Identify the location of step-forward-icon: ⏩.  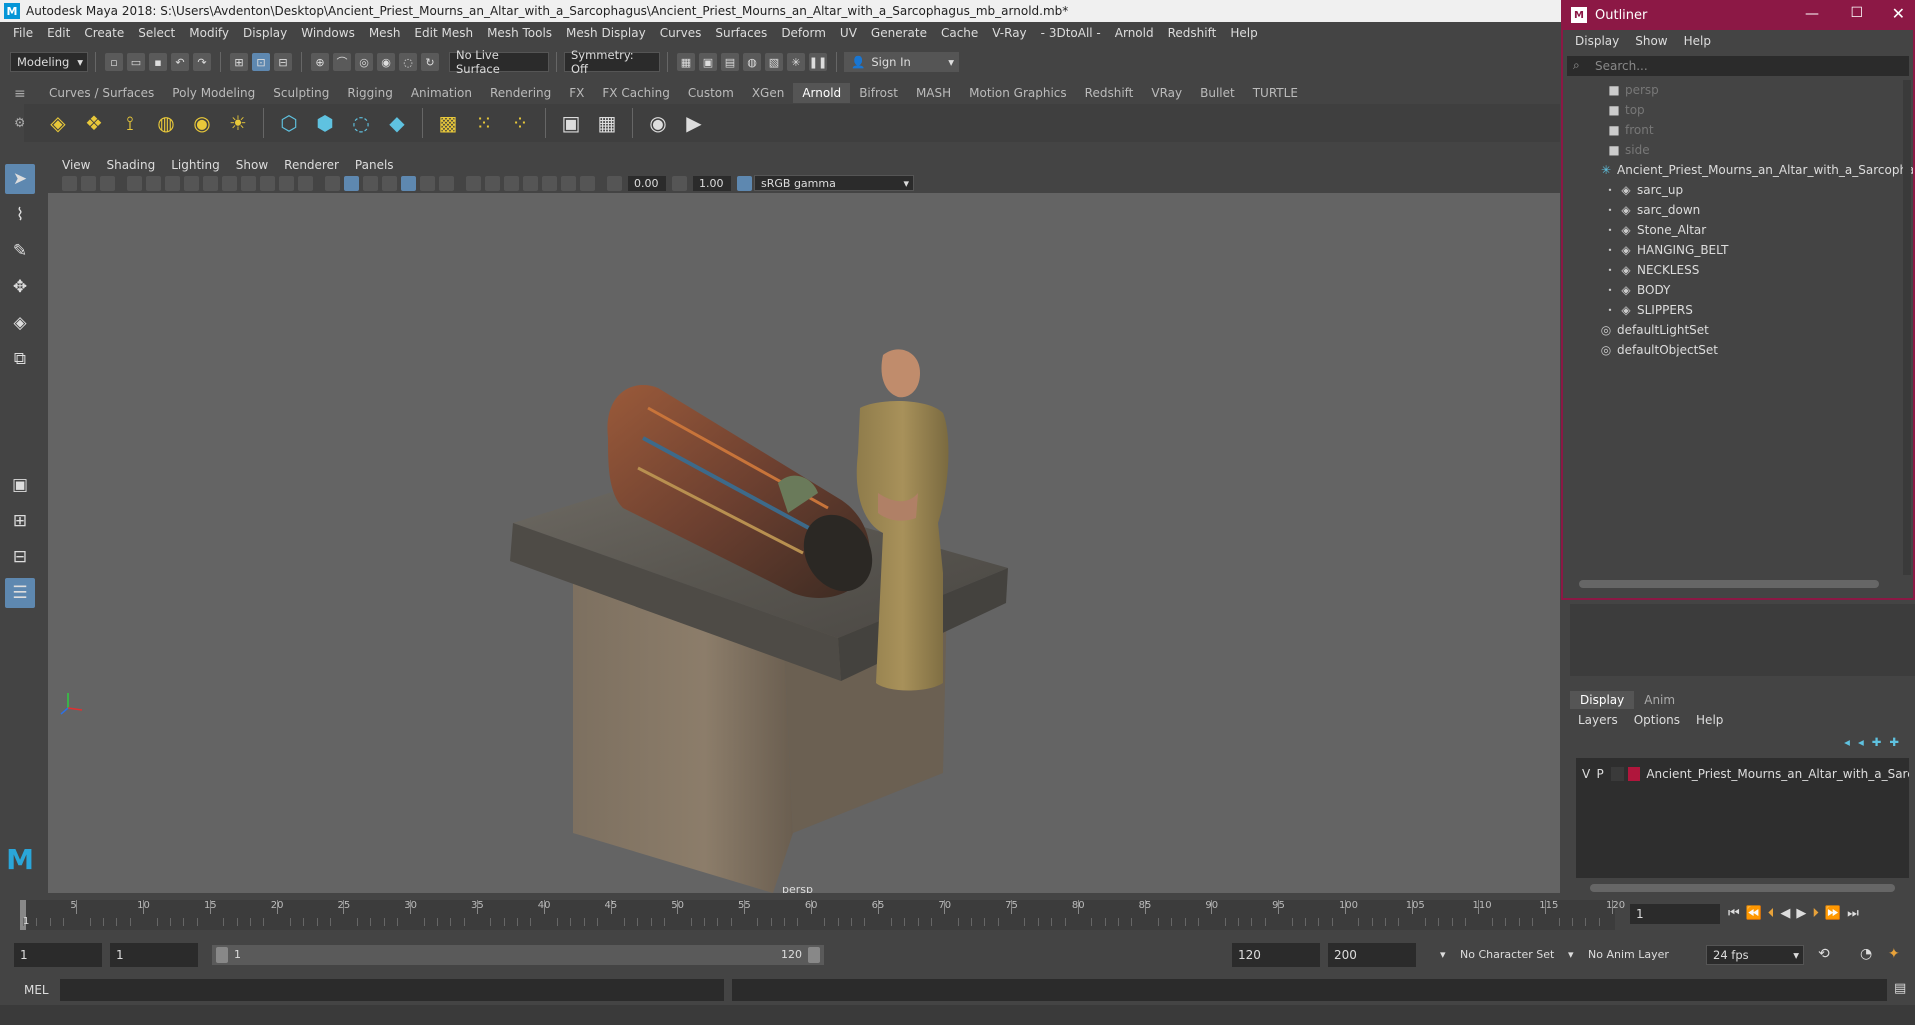
(1833, 913).